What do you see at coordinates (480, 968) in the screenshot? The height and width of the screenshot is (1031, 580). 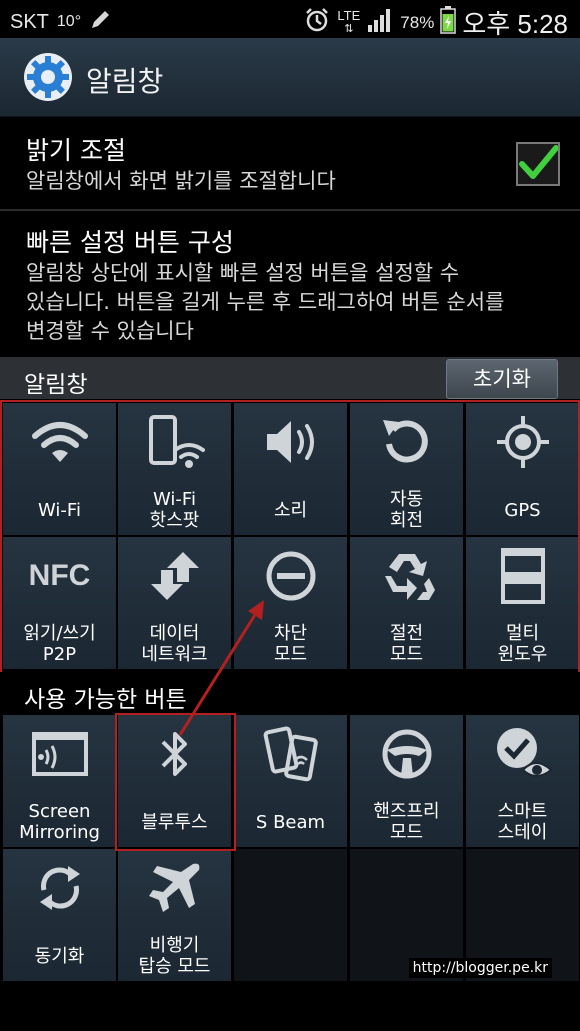 I see `watermark: http://blogger.pe.kr` at bounding box center [480, 968].